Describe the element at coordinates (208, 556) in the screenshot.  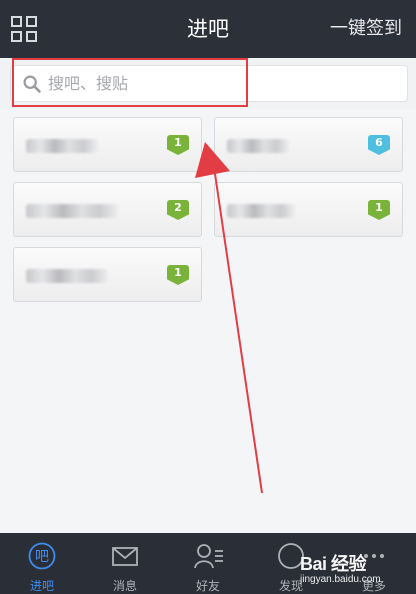
I see `friends-icon` at that location.